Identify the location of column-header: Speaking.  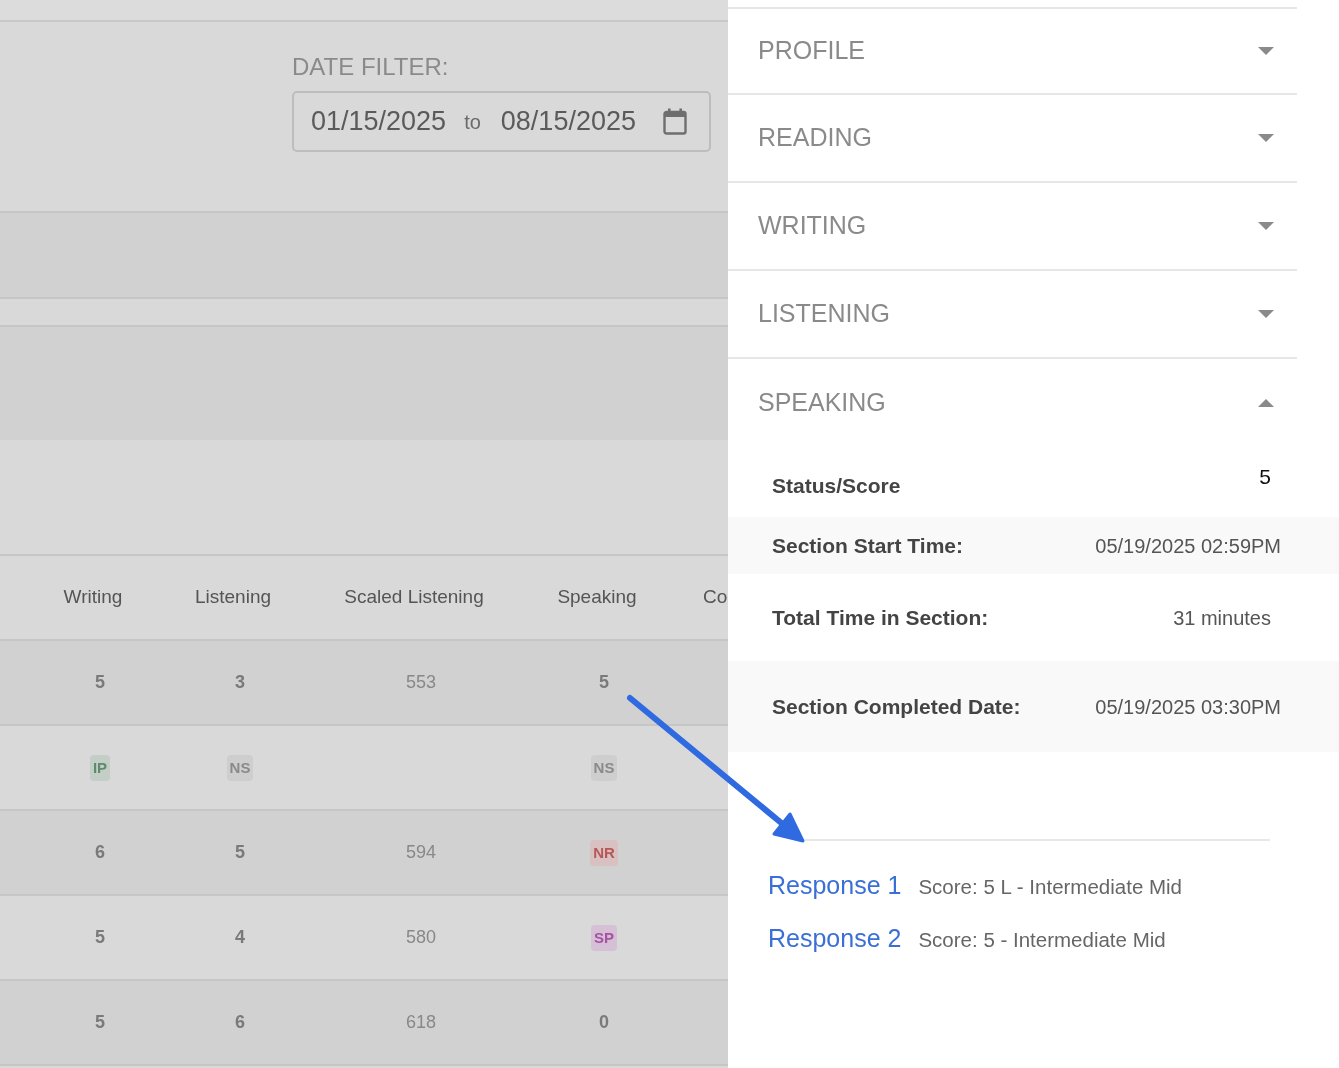
(597, 597).